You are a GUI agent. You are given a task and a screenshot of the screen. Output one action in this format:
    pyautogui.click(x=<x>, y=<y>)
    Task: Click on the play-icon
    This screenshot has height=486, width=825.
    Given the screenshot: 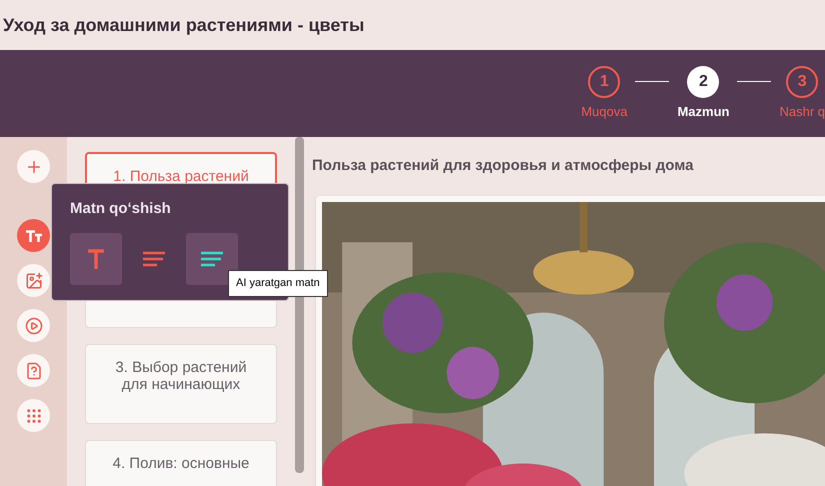 What is the action you would take?
    pyautogui.click(x=33, y=325)
    